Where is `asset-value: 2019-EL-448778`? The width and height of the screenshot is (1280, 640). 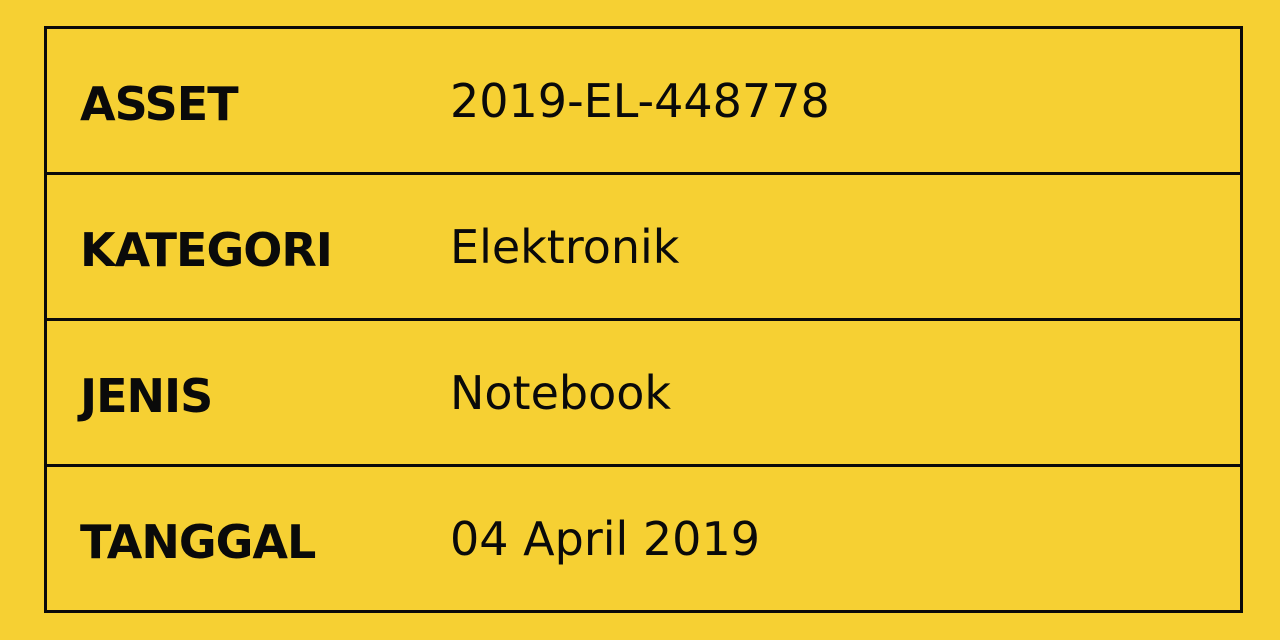
asset-value: 2019-EL-448778 is located at coordinates (640, 100).